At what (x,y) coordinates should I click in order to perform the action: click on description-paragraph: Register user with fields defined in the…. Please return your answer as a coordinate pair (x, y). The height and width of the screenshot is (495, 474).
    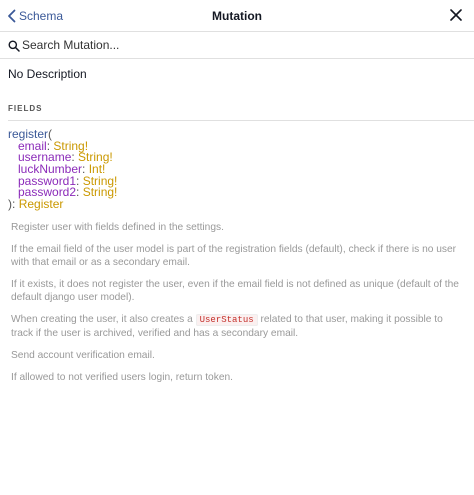
    Looking at the image, I should click on (117, 227).